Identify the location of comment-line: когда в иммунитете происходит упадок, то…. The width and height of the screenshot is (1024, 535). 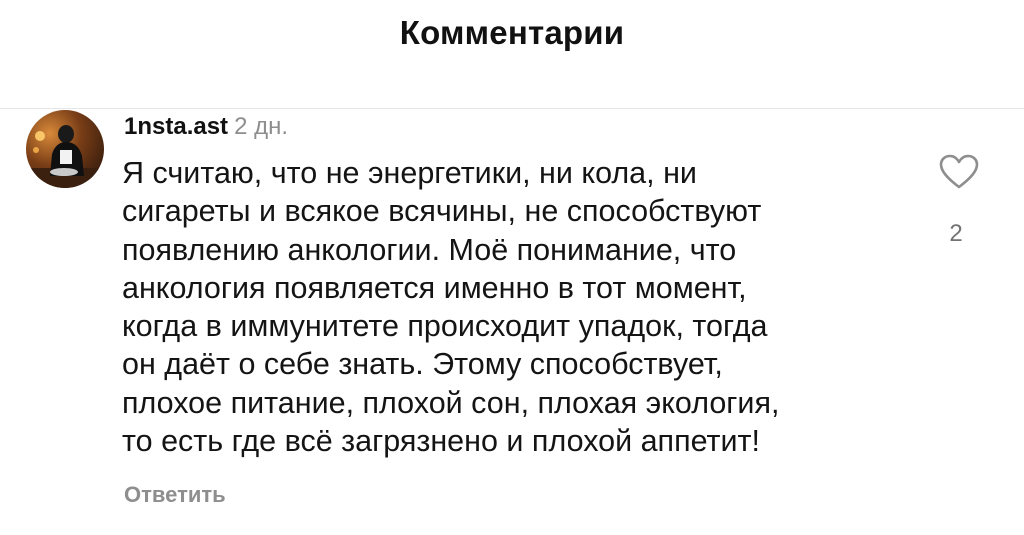
(445, 326).